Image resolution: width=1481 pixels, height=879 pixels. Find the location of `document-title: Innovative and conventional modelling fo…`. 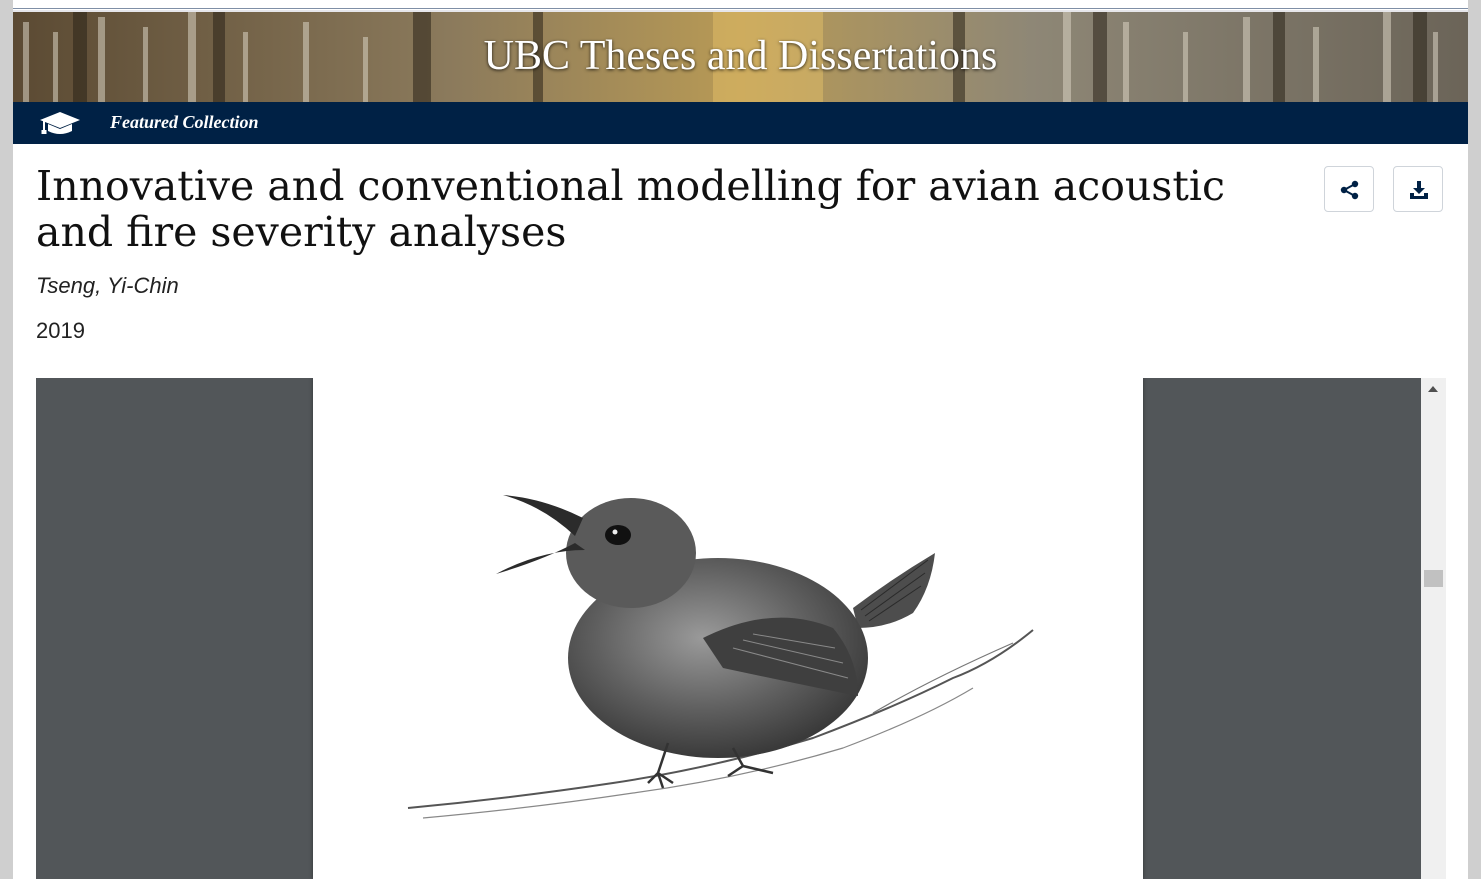

document-title: Innovative and conventional modelling fo… is located at coordinates (630, 209).